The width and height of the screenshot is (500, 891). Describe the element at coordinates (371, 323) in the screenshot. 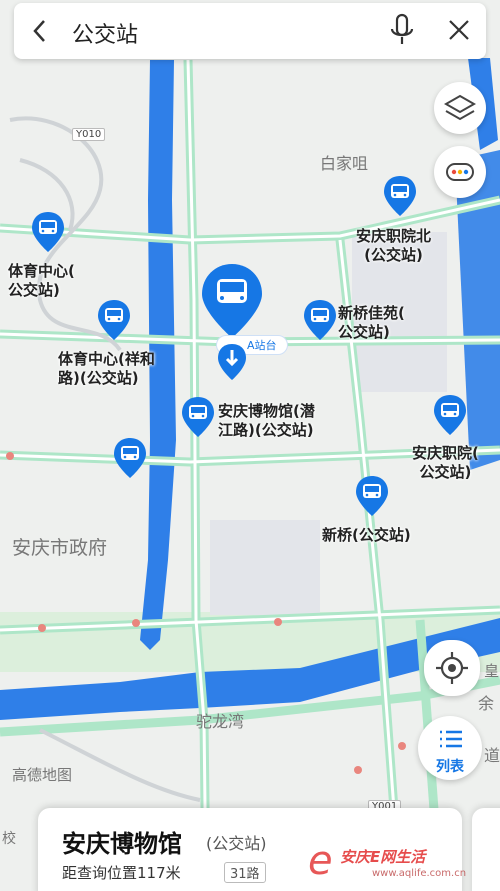

I see `bus-stop-label: 新桥佳苑( 公交站)` at that location.